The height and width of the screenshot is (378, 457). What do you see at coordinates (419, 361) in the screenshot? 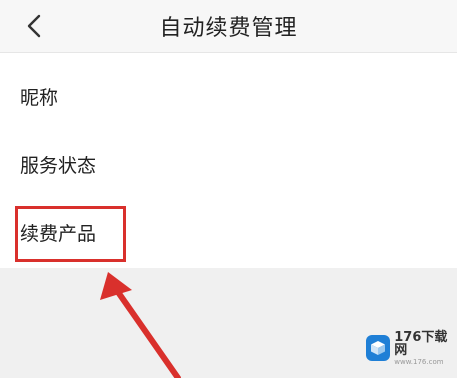
I see `watermark-subtext: www.176.com` at bounding box center [419, 361].